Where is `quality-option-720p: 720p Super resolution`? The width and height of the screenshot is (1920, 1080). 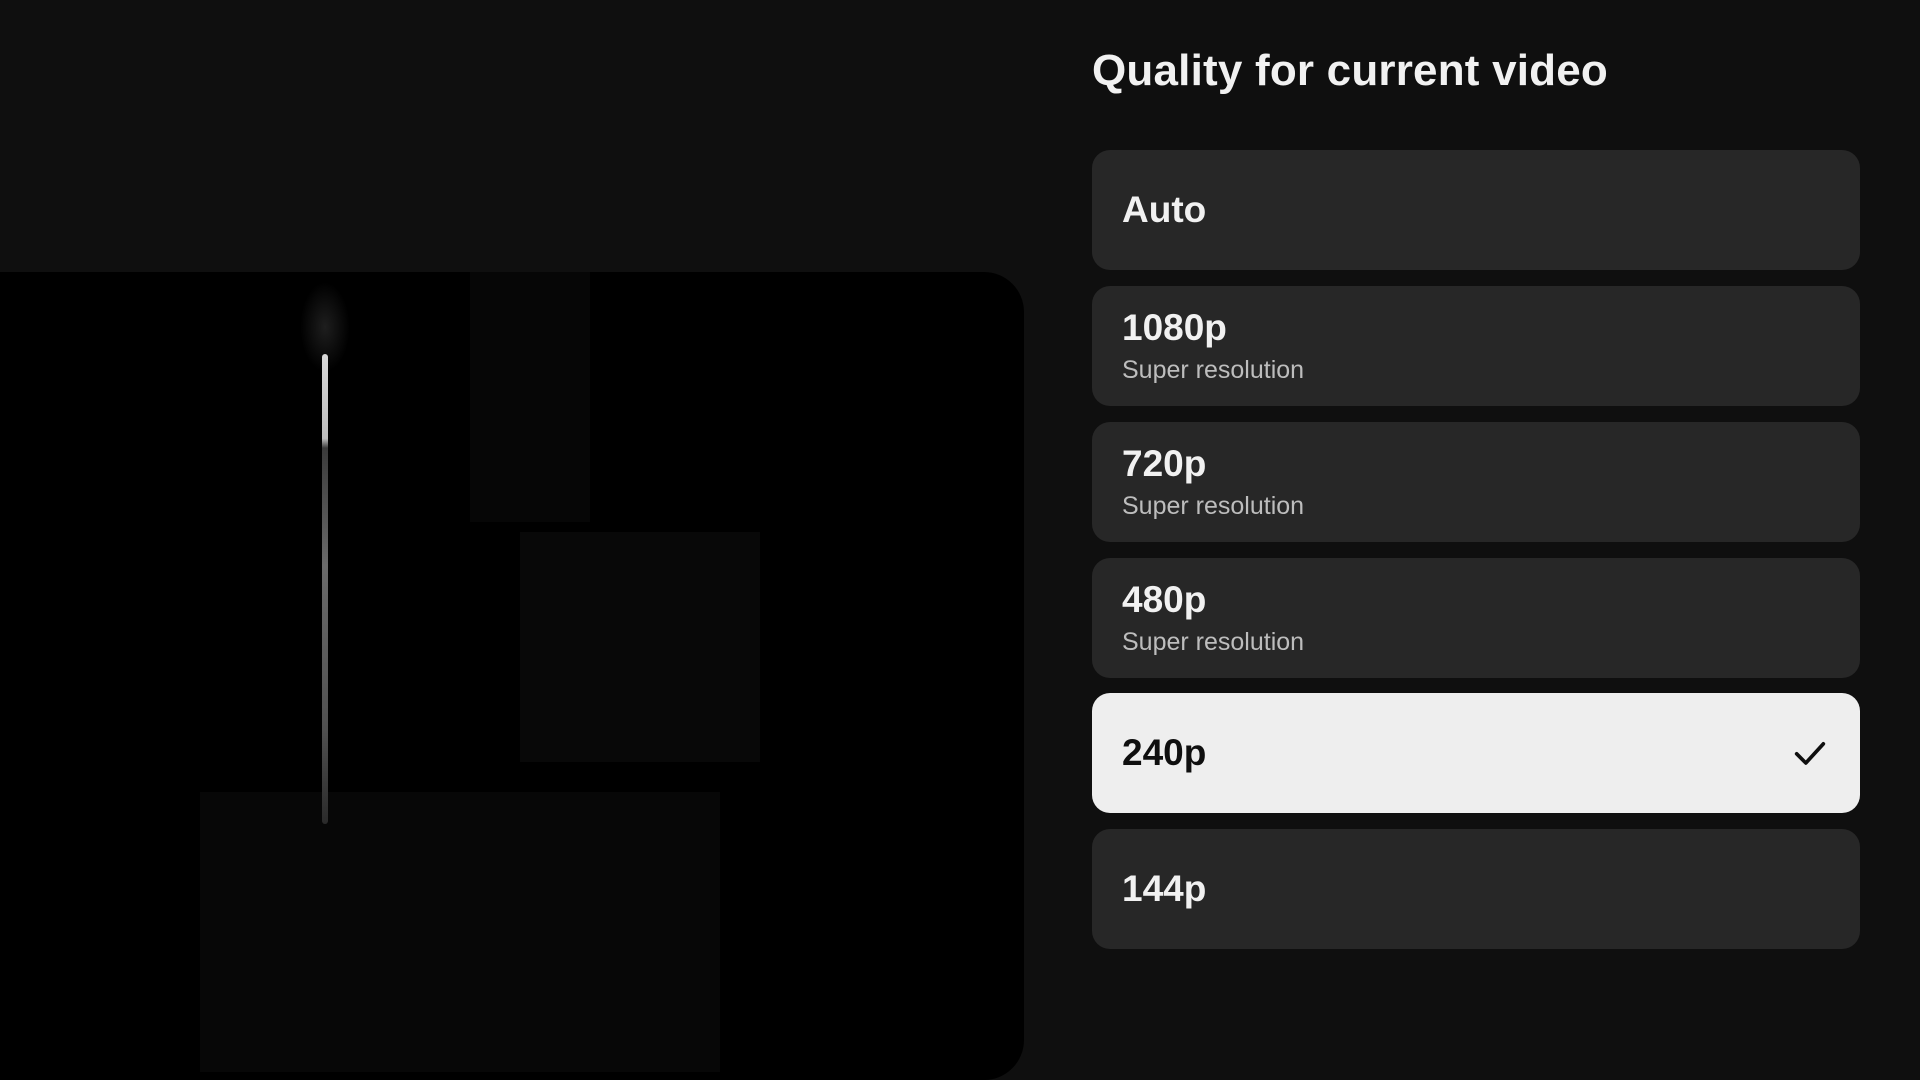
quality-option-720p: 720p Super resolution is located at coordinates (1476, 482).